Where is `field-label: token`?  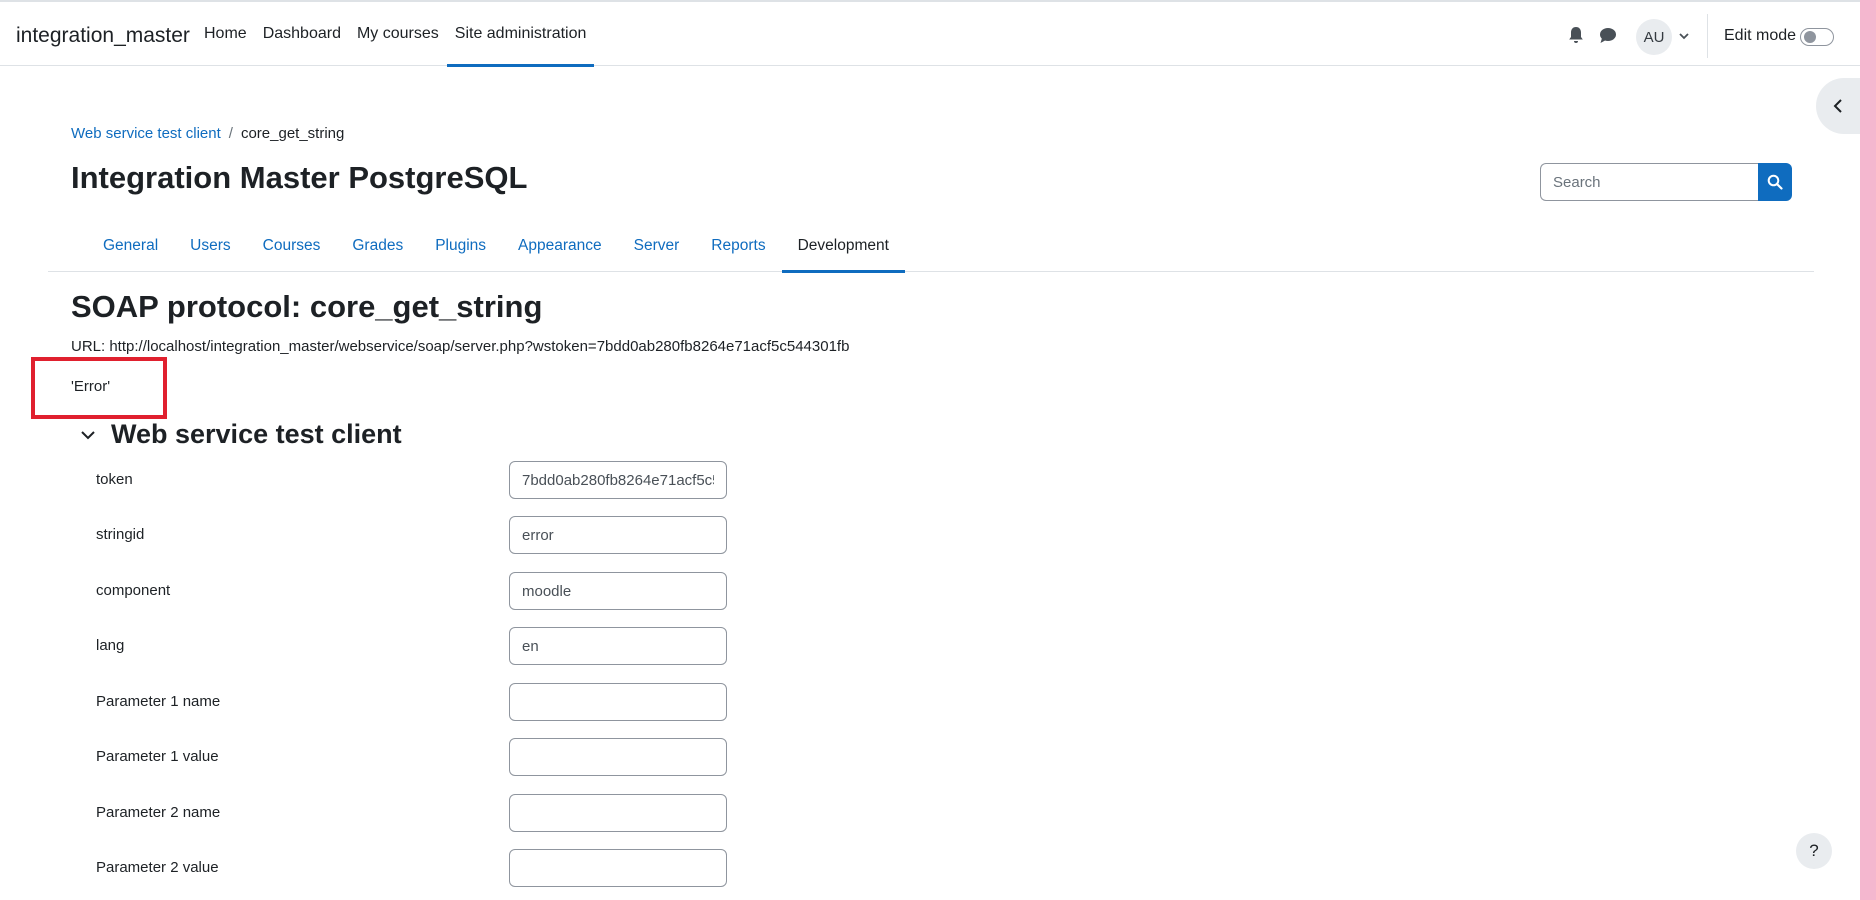
field-label: token is located at coordinates (114, 479).